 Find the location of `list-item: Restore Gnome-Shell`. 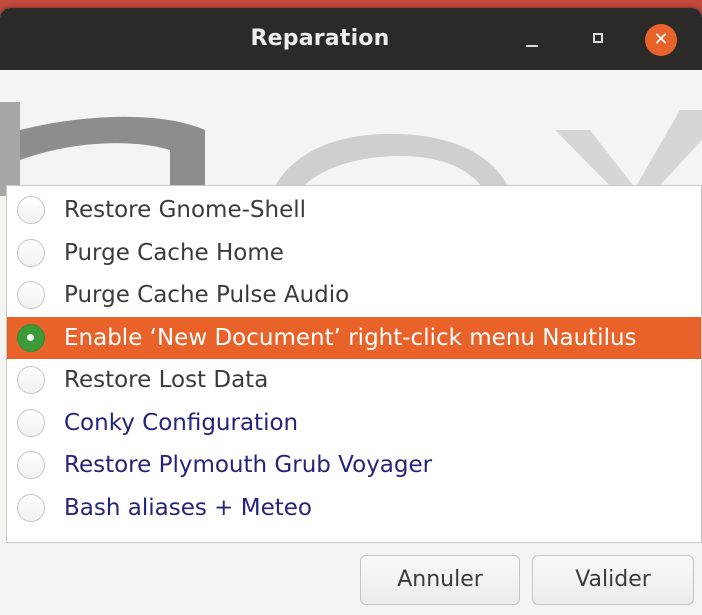

list-item: Restore Gnome-Shell is located at coordinates (354, 210).